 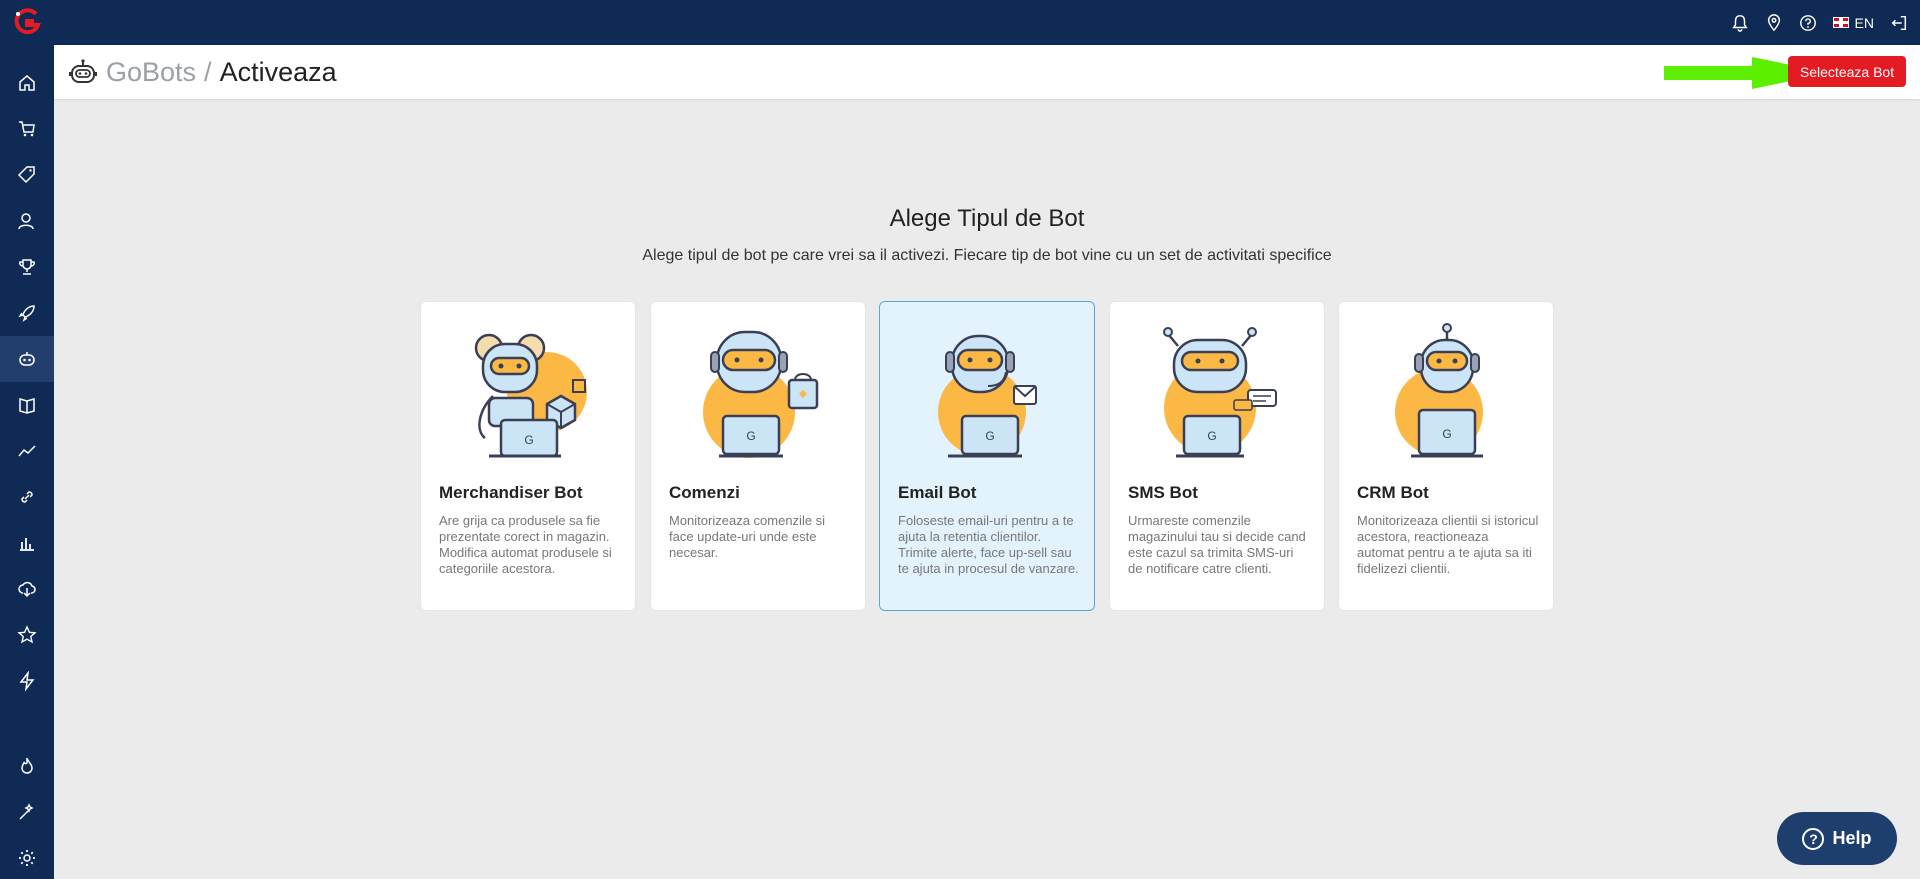 What do you see at coordinates (1864, 22) in the screenshot?
I see `language-label: EN` at bounding box center [1864, 22].